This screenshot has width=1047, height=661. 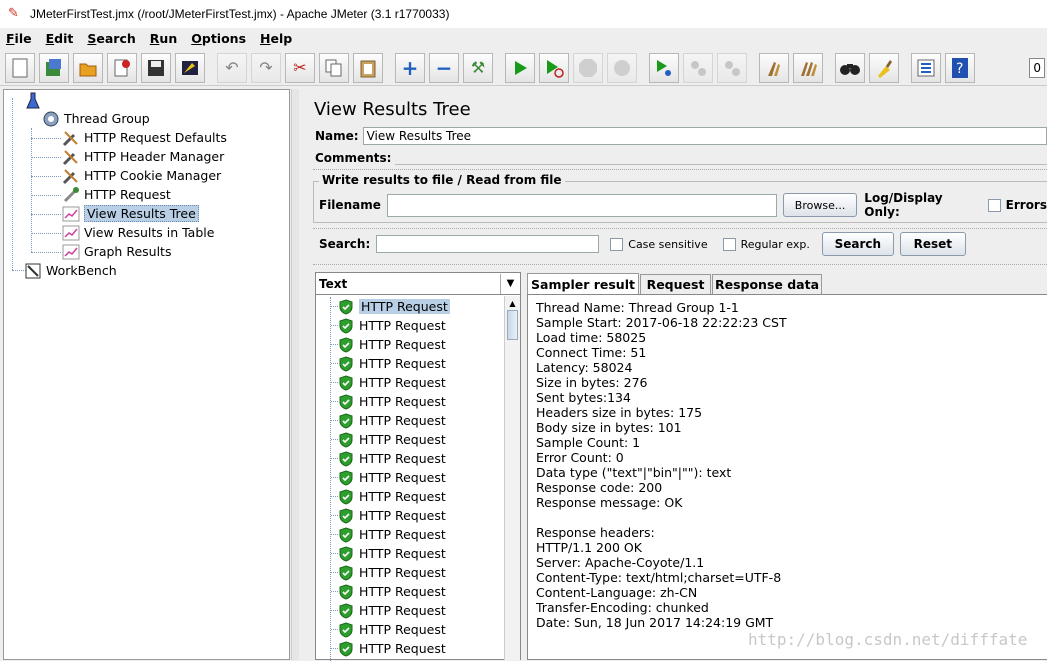 I want to click on open-icon, so click(x=88, y=67).